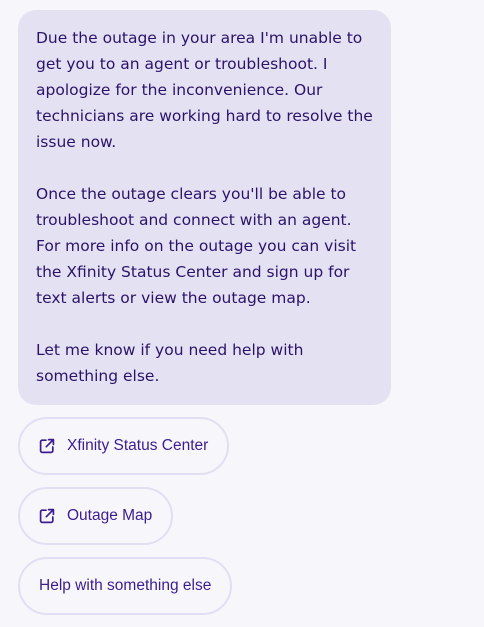 The height and width of the screenshot is (627, 484). Describe the element at coordinates (138, 446) in the screenshot. I see `xfinity-status-center-label: Xfinity Status Center` at that location.